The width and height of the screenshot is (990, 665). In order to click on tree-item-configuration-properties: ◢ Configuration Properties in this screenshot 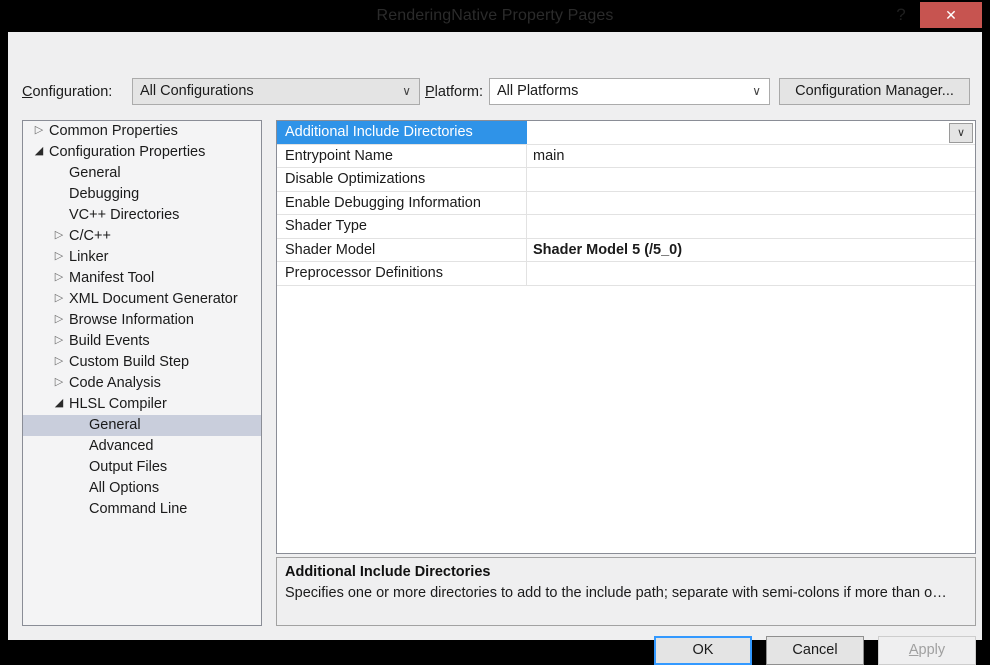, I will do `click(142, 152)`.